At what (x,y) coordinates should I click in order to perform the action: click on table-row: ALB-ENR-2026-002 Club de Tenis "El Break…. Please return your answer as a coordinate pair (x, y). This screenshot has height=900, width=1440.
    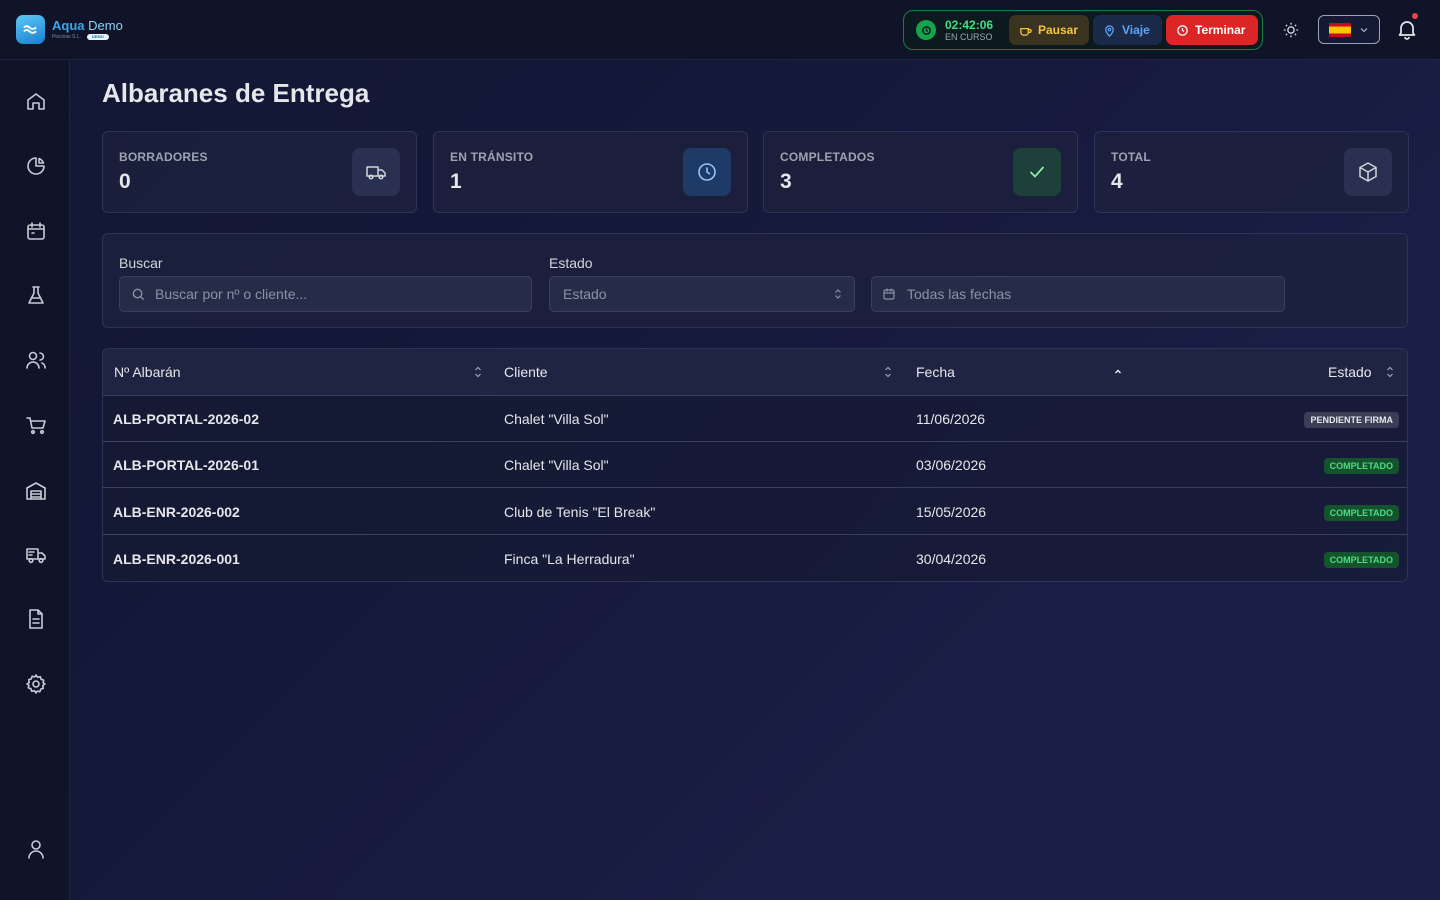
    Looking at the image, I should click on (755, 512).